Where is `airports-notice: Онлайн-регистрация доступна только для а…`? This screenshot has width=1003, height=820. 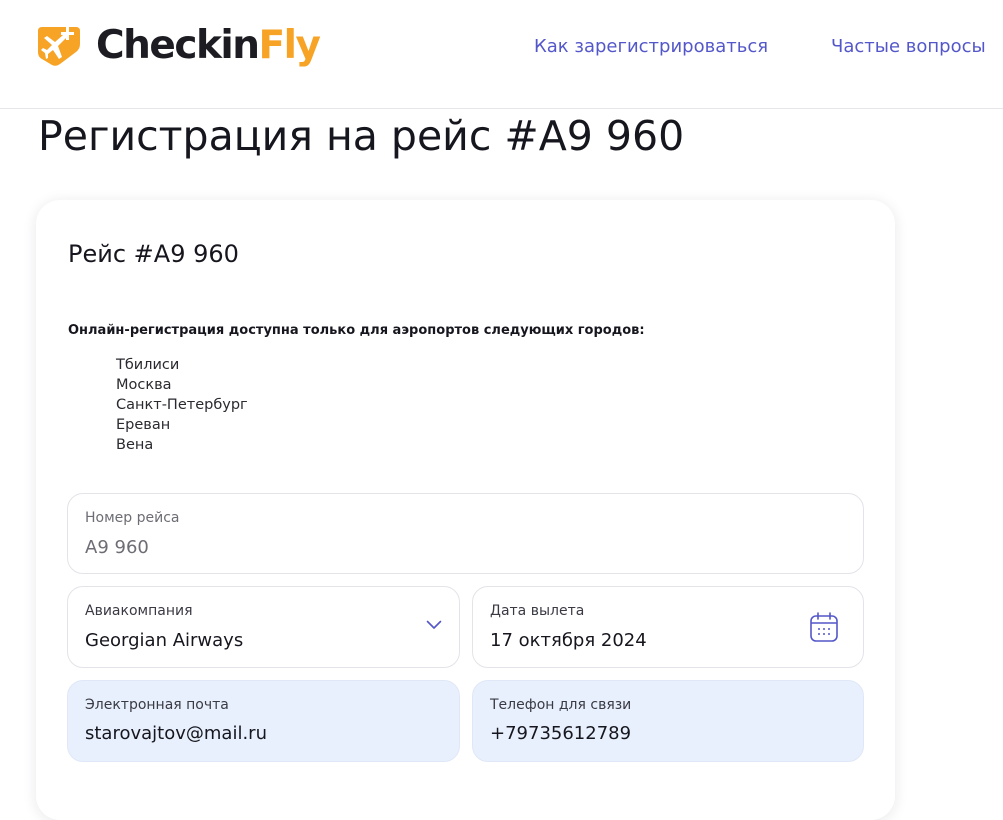 airports-notice: Онлайн-регистрация доступна только для а… is located at coordinates (356, 330).